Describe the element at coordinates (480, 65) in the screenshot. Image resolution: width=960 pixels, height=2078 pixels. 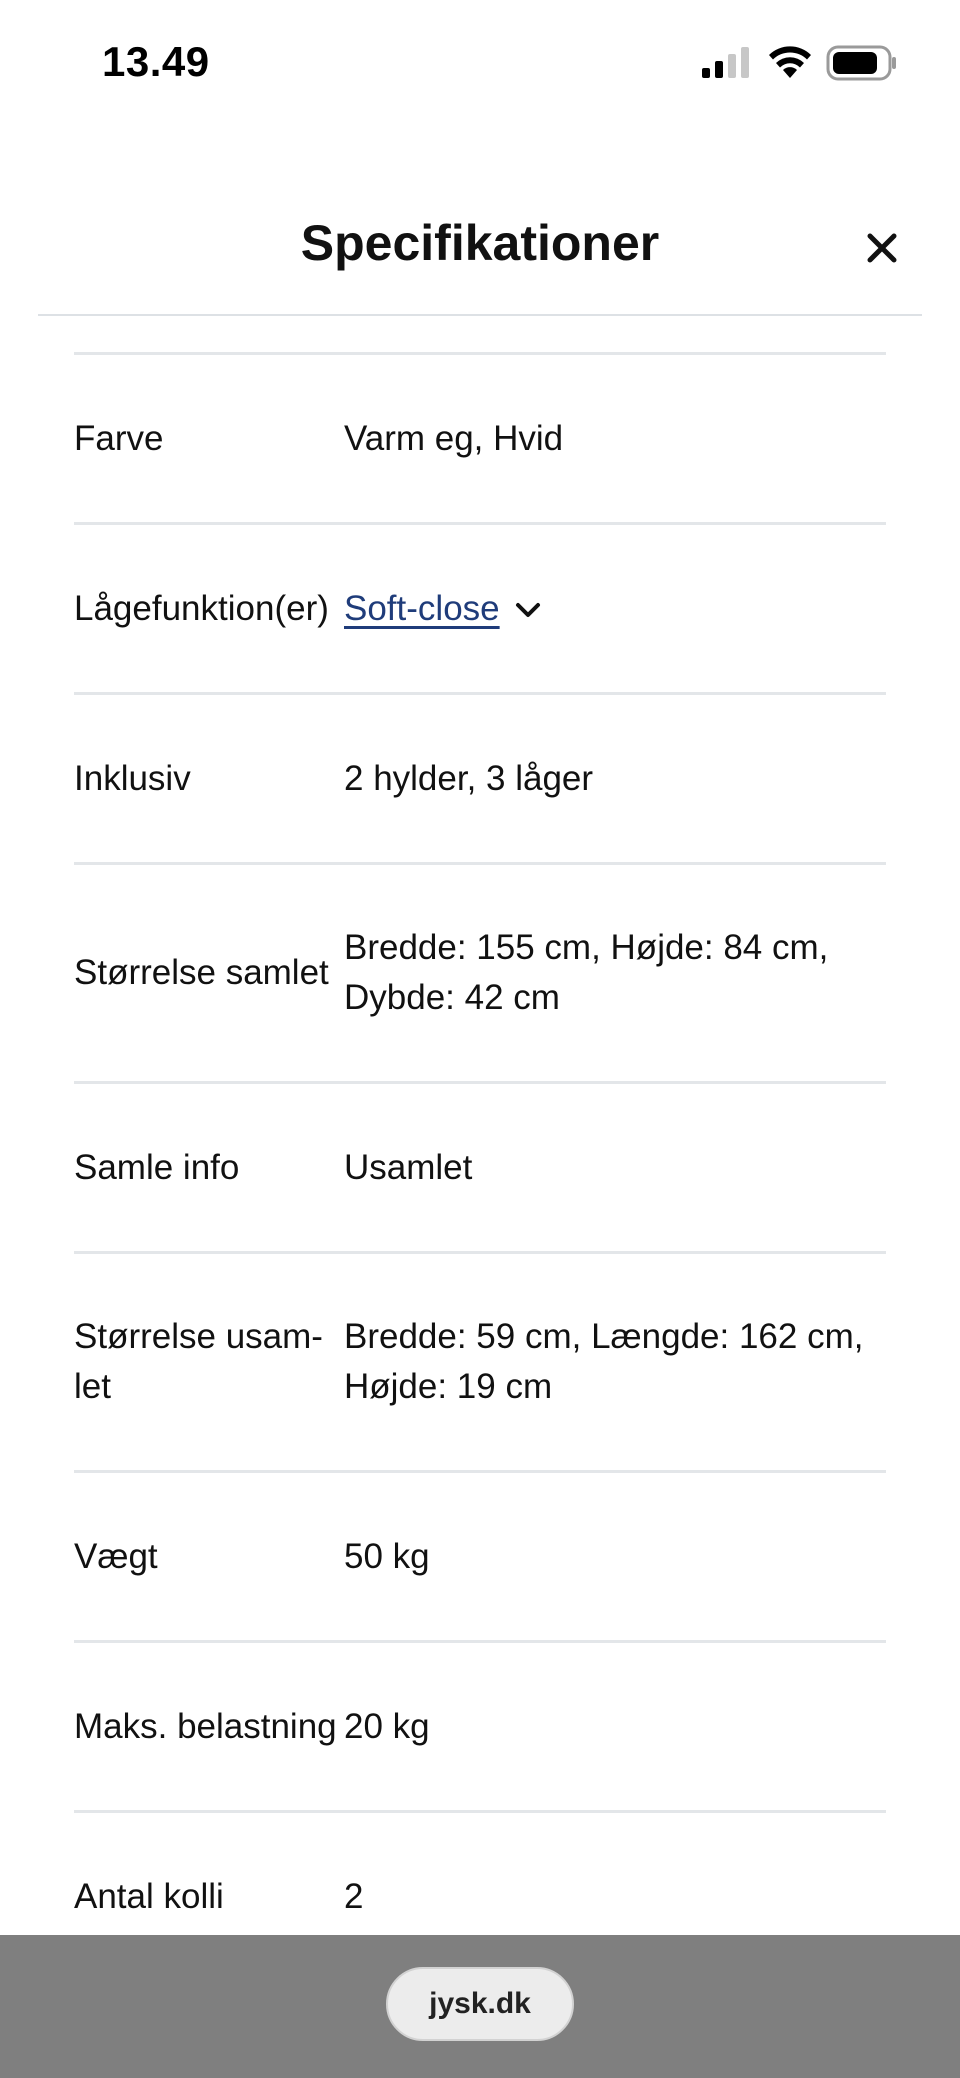
I see `status-bar: 13.49` at that location.